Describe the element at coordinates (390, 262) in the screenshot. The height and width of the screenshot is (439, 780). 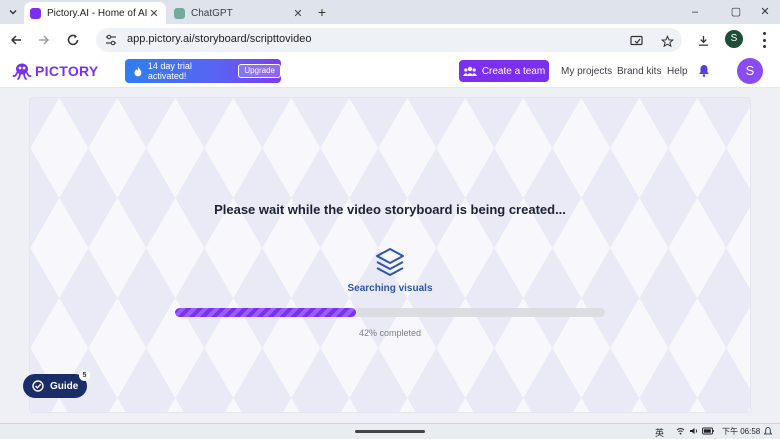
I see `layers-icon` at that location.